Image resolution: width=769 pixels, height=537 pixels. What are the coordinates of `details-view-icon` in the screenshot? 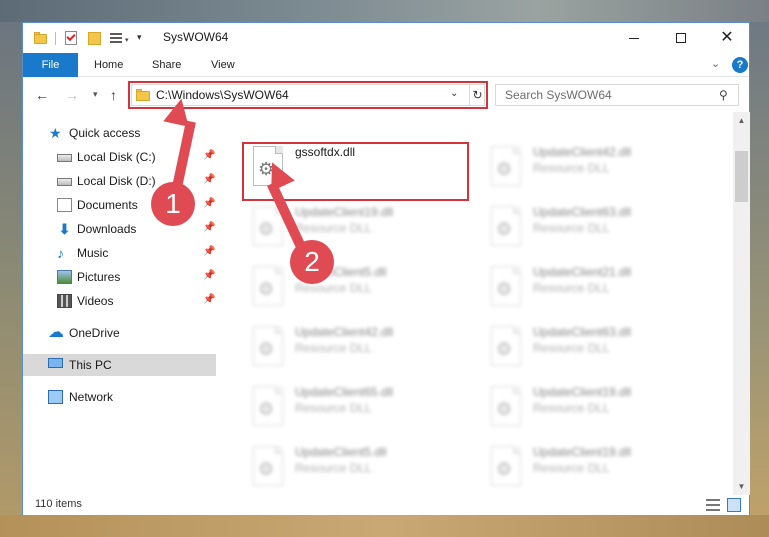 It's located at (713, 505).